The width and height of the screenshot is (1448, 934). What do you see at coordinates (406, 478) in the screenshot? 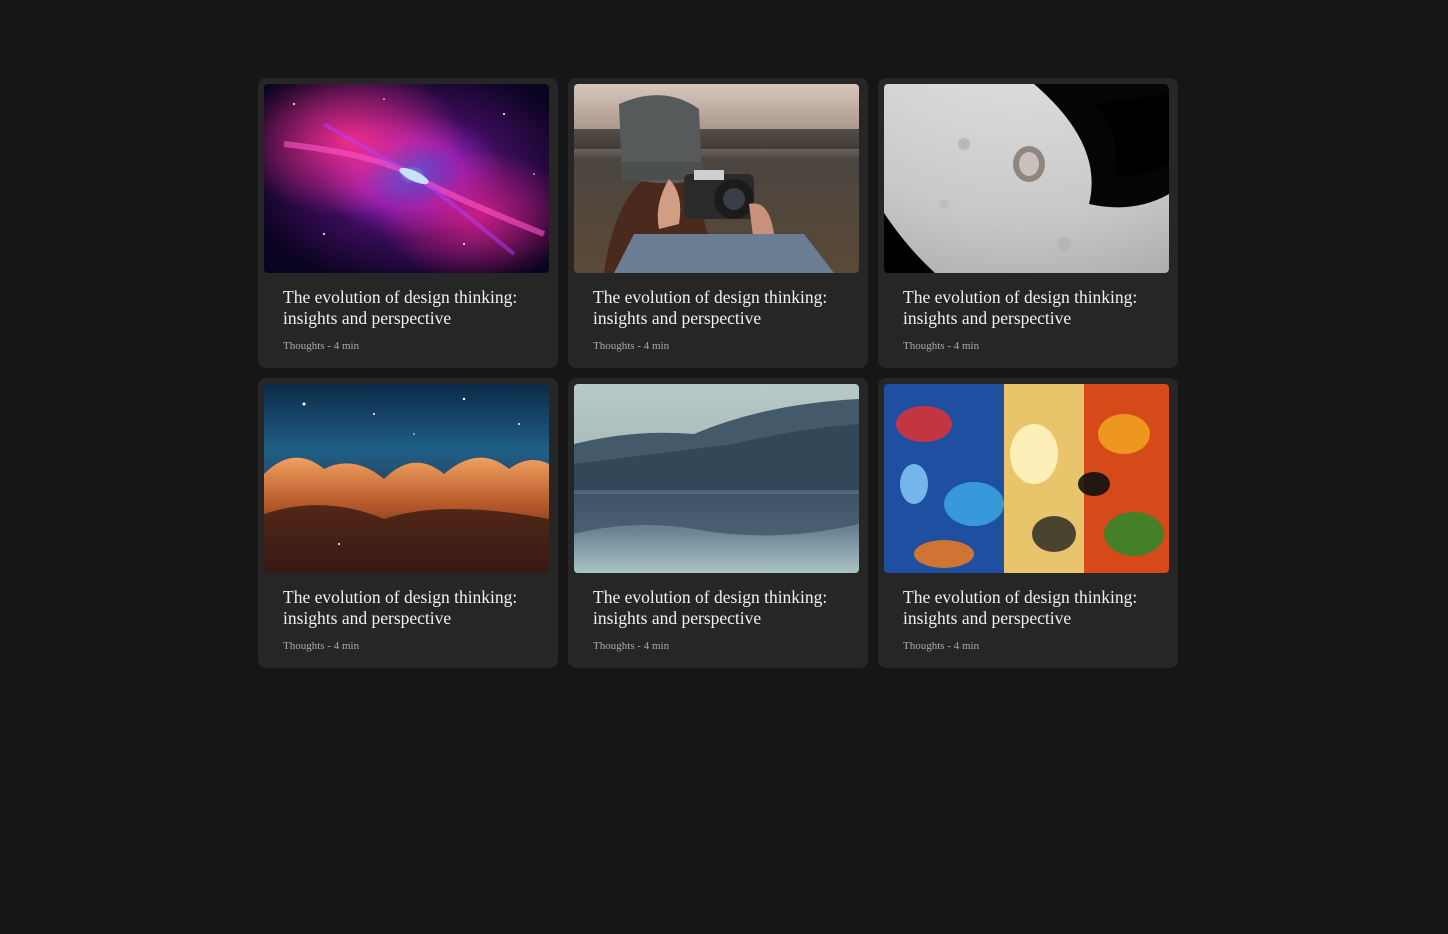
I see `cosmic-cliffs-image` at bounding box center [406, 478].